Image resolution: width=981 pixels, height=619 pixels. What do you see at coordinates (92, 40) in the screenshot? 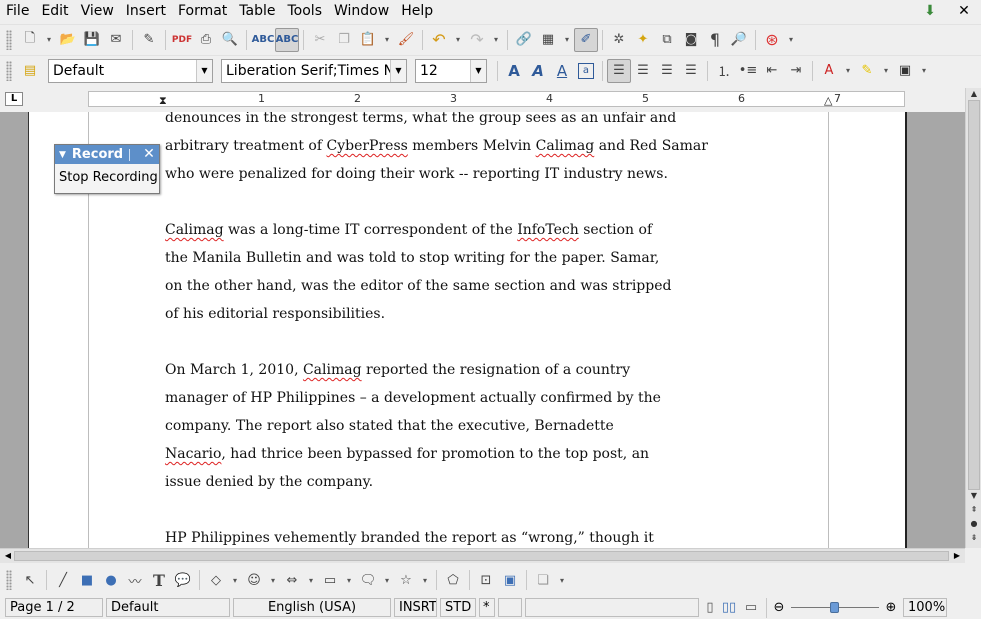
I see `save-icon: 💾` at bounding box center [92, 40].